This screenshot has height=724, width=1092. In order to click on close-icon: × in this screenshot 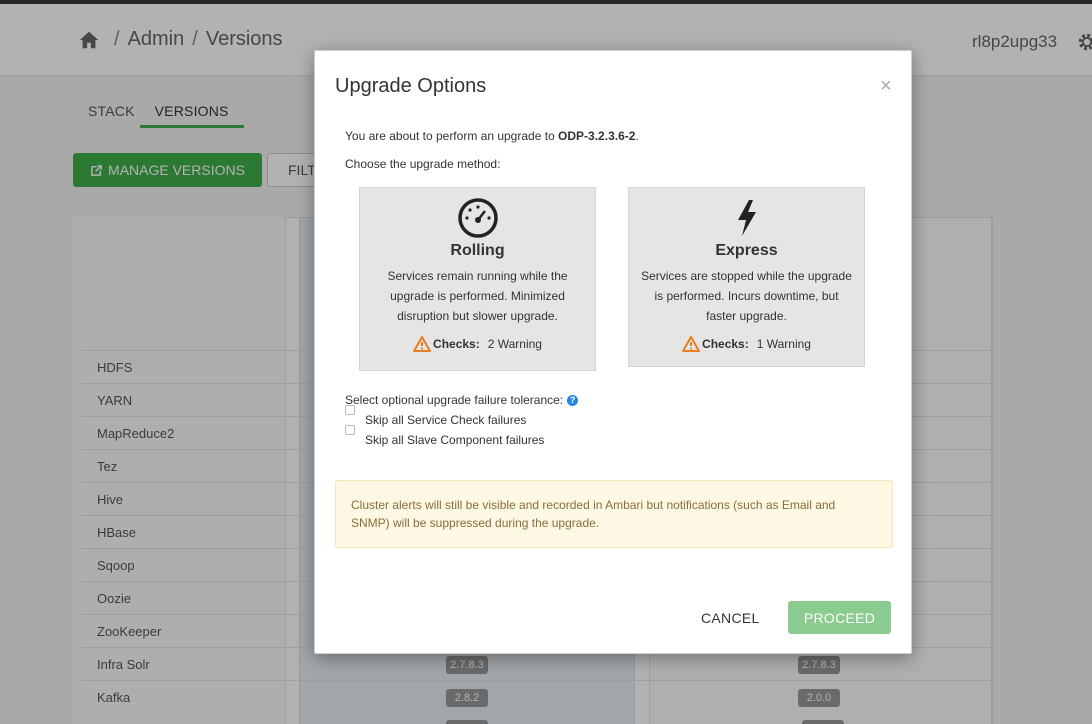, I will do `click(886, 86)`.